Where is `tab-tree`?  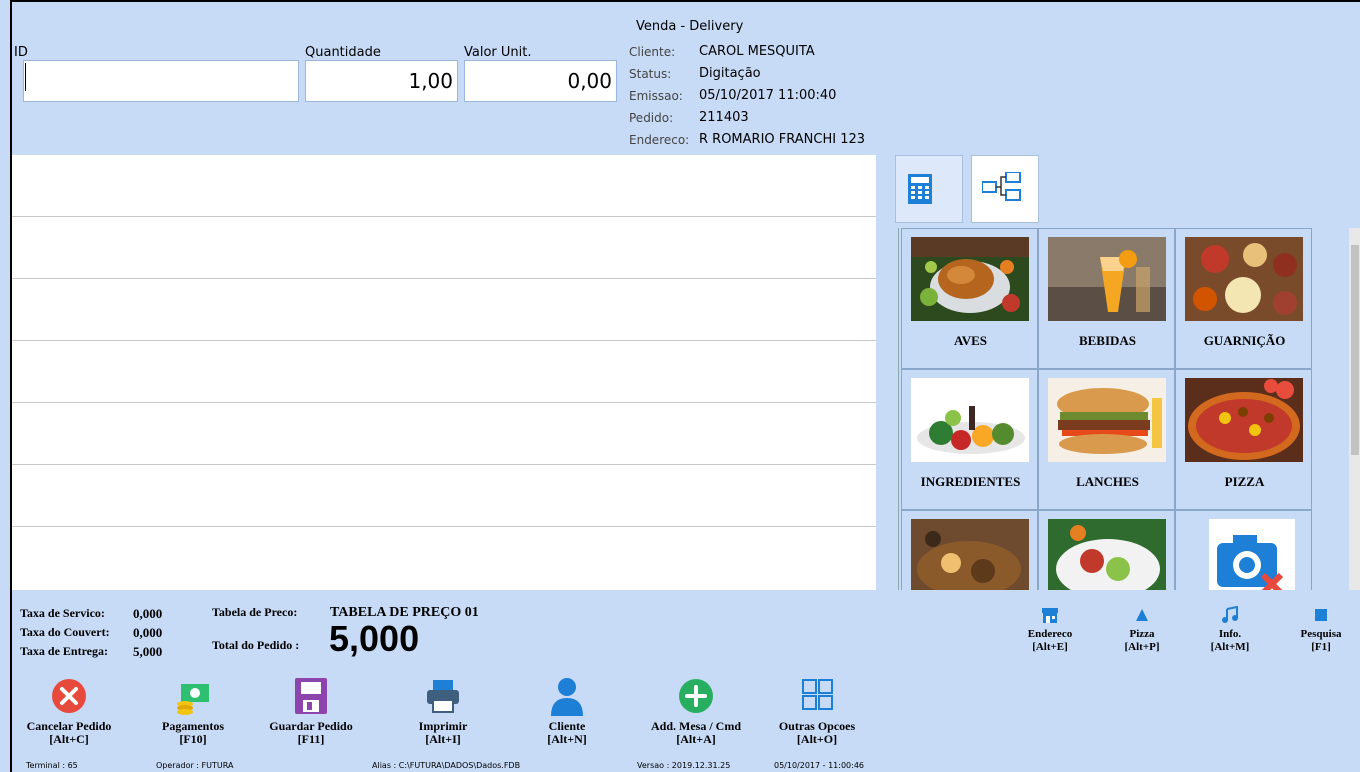 tab-tree is located at coordinates (1005, 189).